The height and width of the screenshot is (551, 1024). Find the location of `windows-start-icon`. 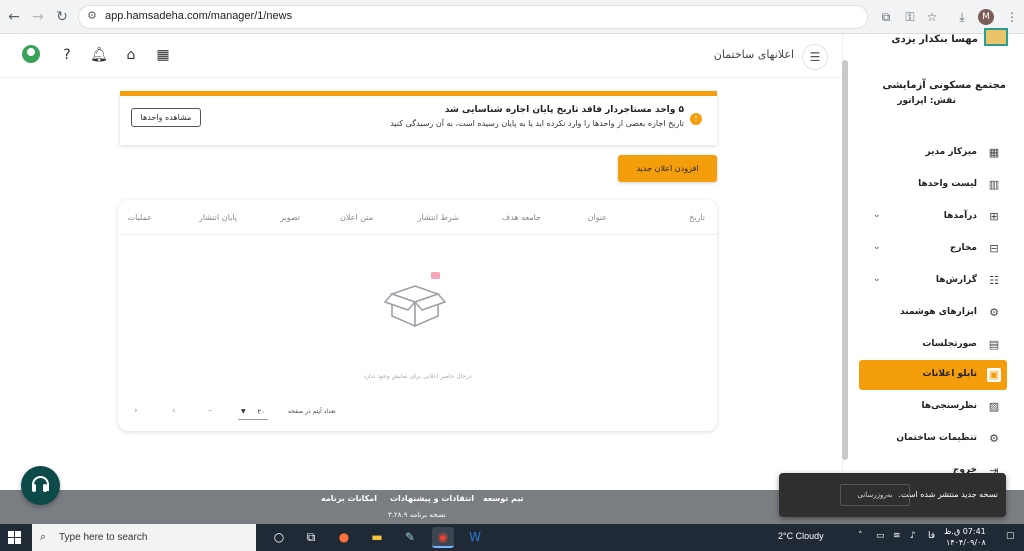

windows-start-icon is located at coordinates (15, 537).